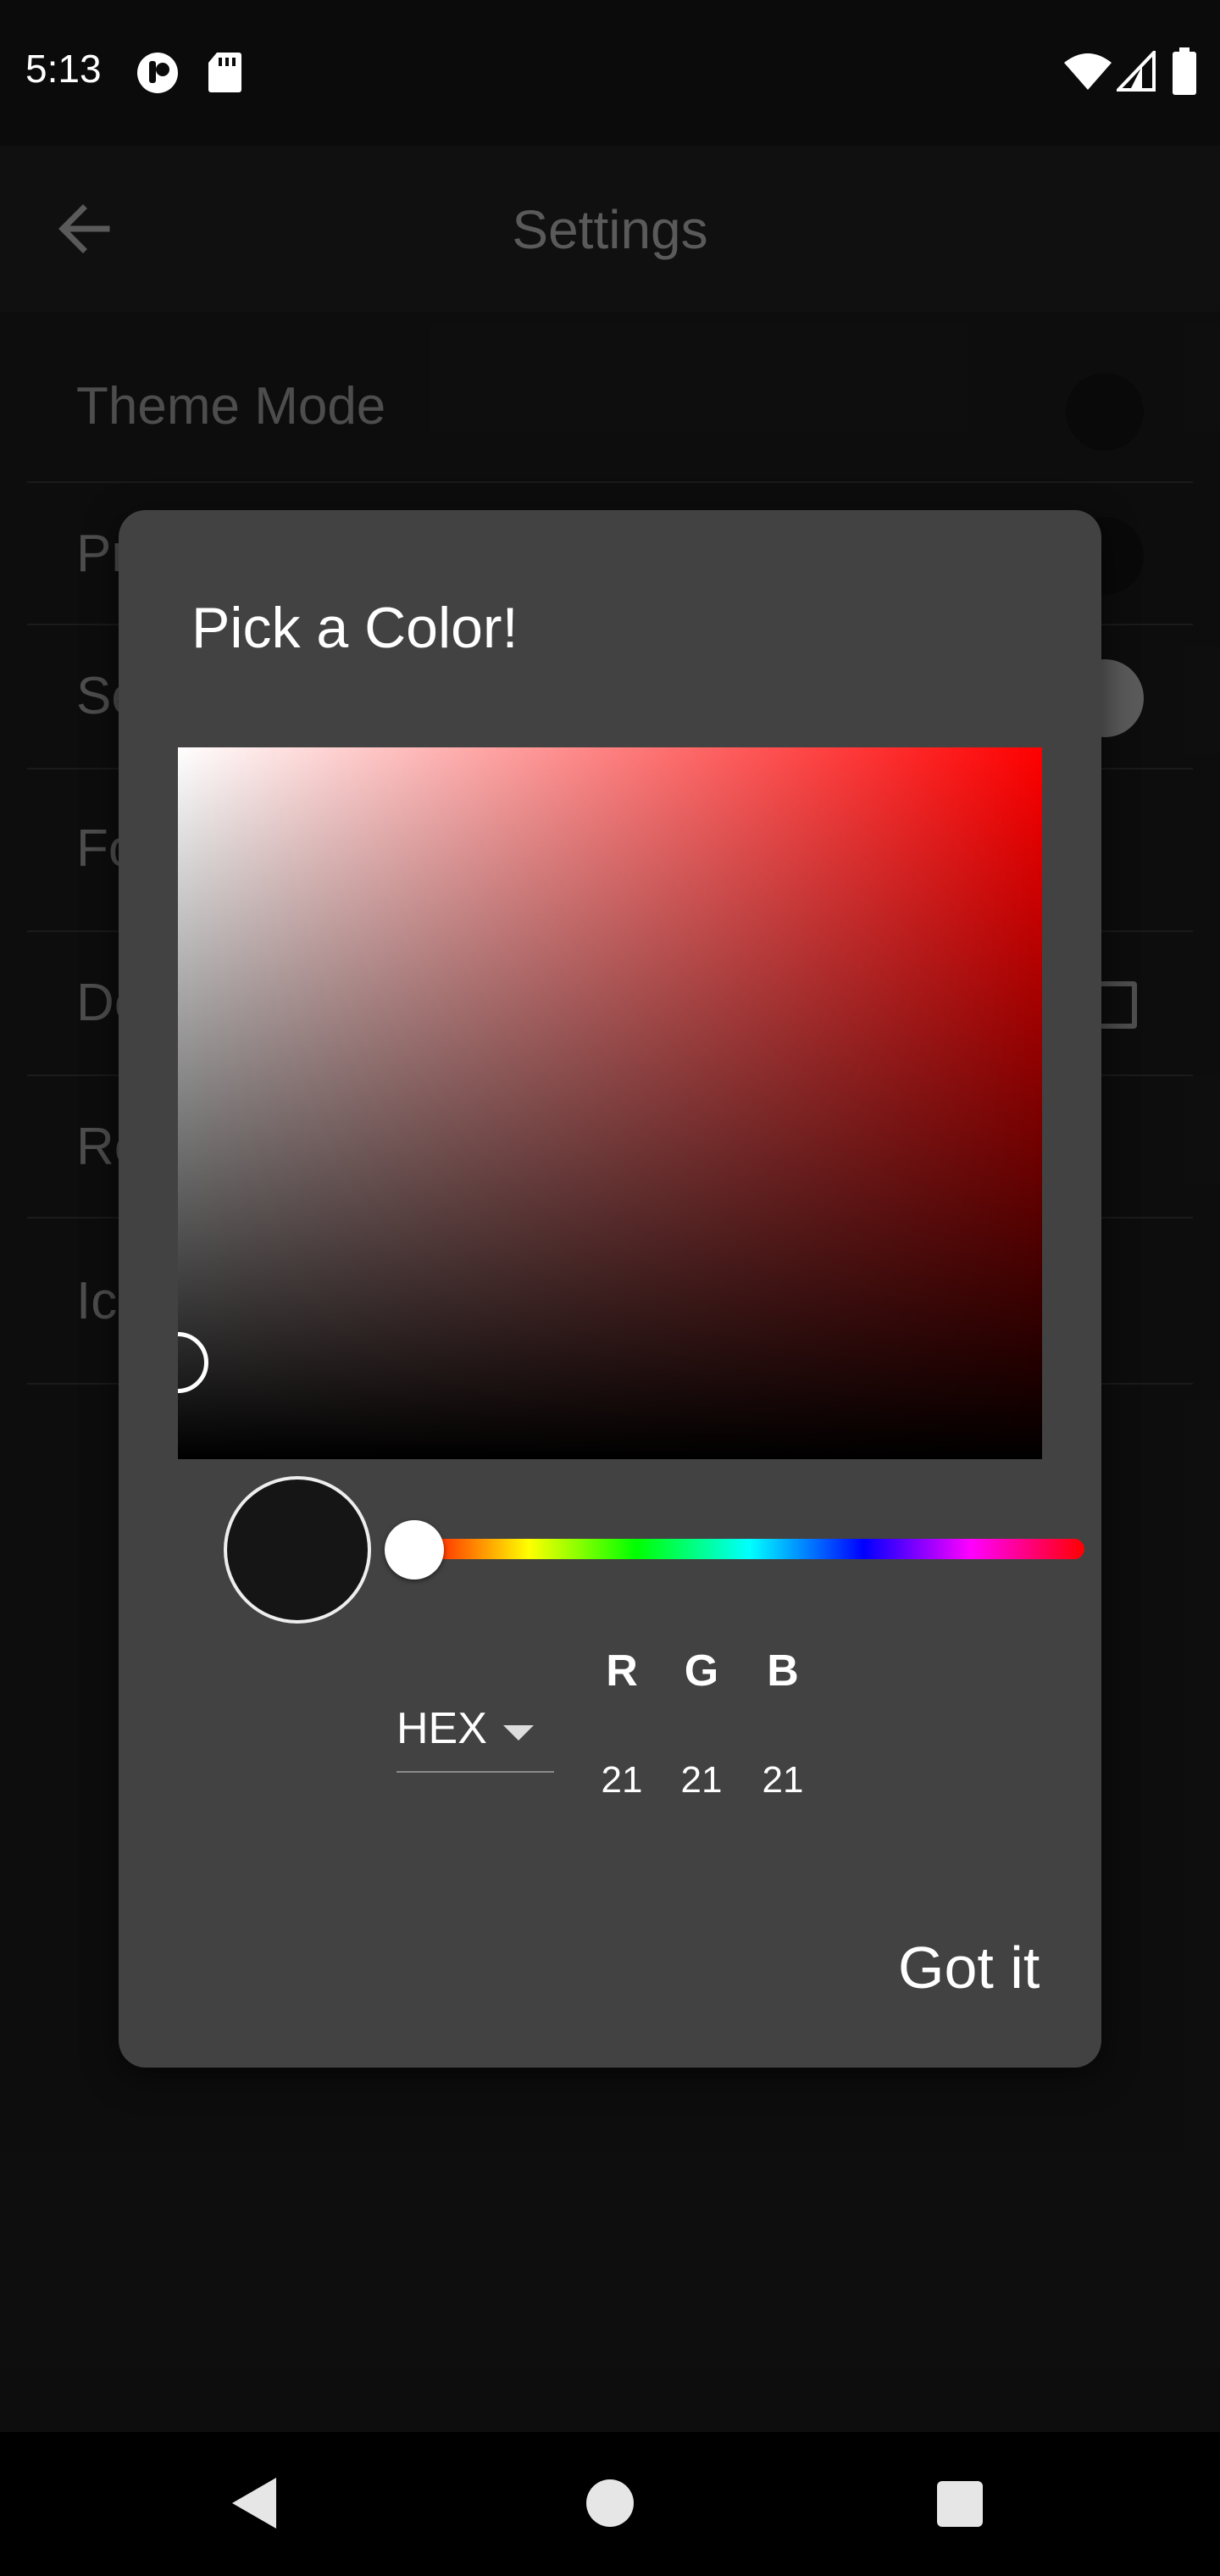 This screenshot has width=1220, height=2576. What do you see at coordinates (960, 2504) in the screenshot?
I see `nav-recents-icon` at bounding box center [960, 2504].